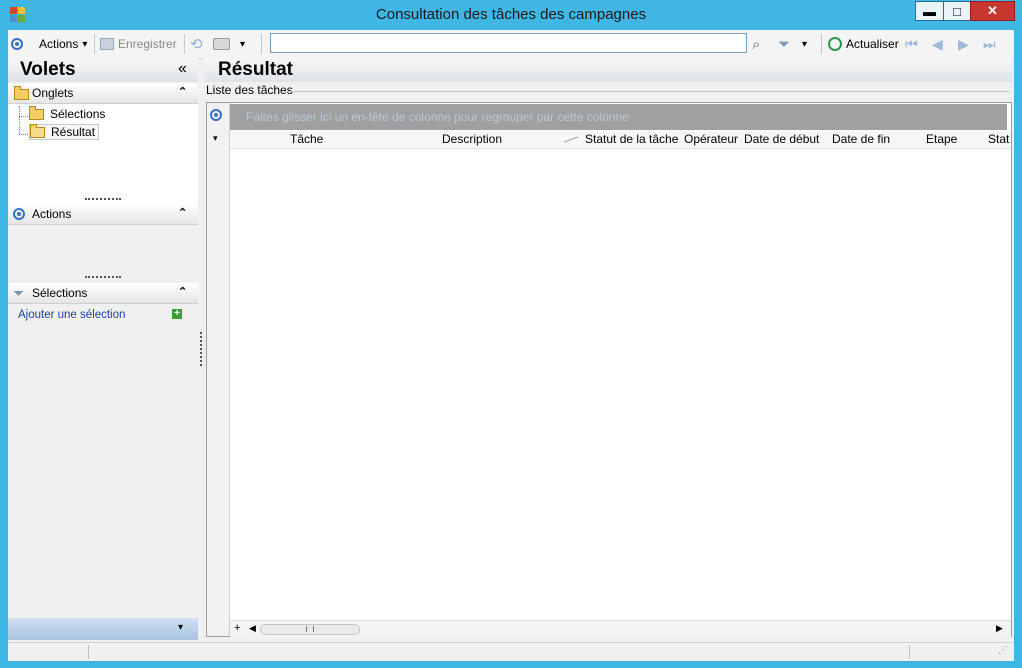 The image size is (1022, 668). I want to click on column-header-operateur: Opérateur, so click(711, 139).